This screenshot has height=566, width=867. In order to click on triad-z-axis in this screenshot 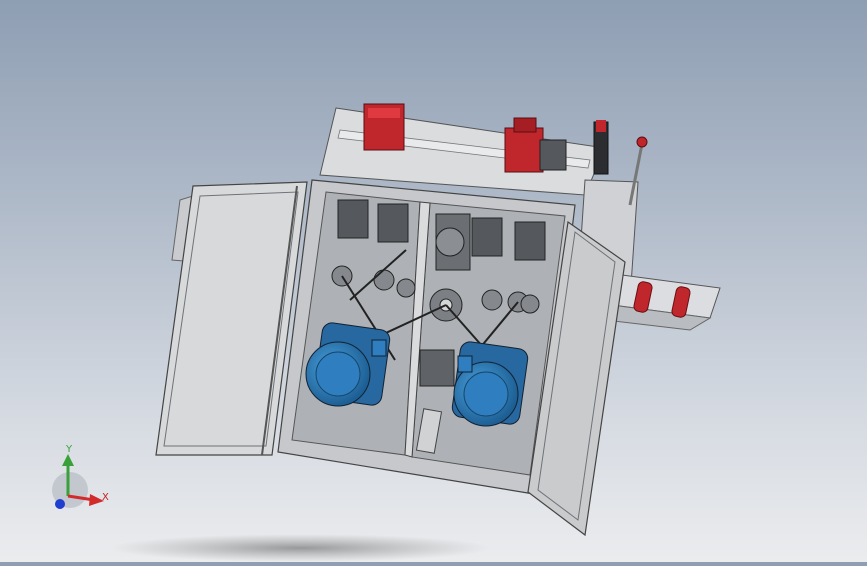, I will do `click(60, 504)`.